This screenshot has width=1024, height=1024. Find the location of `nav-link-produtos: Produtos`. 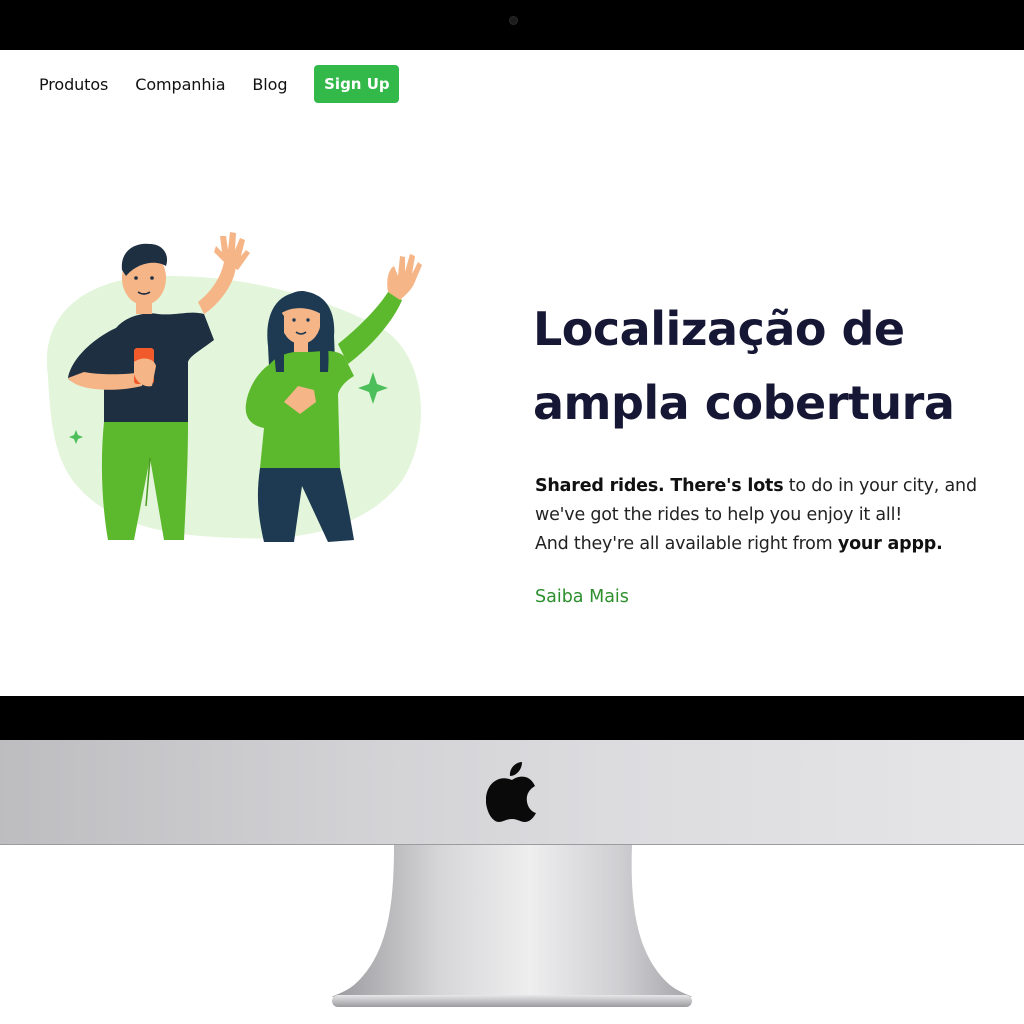

nav-link-produtos: Produtos is located at coordinates (73, 84).